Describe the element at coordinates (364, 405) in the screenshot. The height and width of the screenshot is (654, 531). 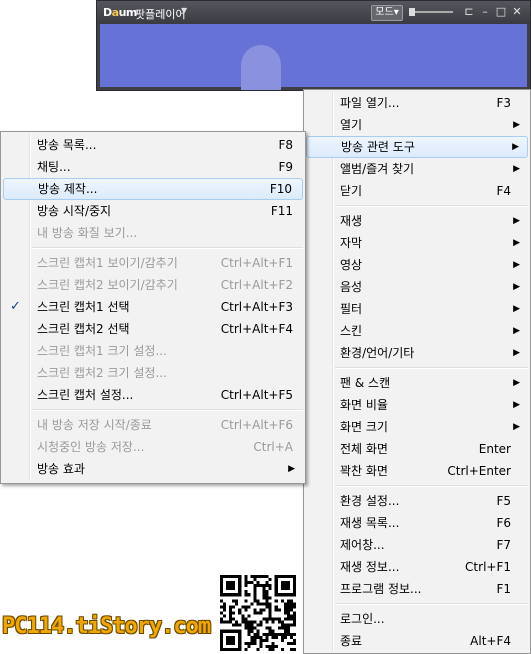
I see `context-menu-item-label: 화면 비율` at that location.